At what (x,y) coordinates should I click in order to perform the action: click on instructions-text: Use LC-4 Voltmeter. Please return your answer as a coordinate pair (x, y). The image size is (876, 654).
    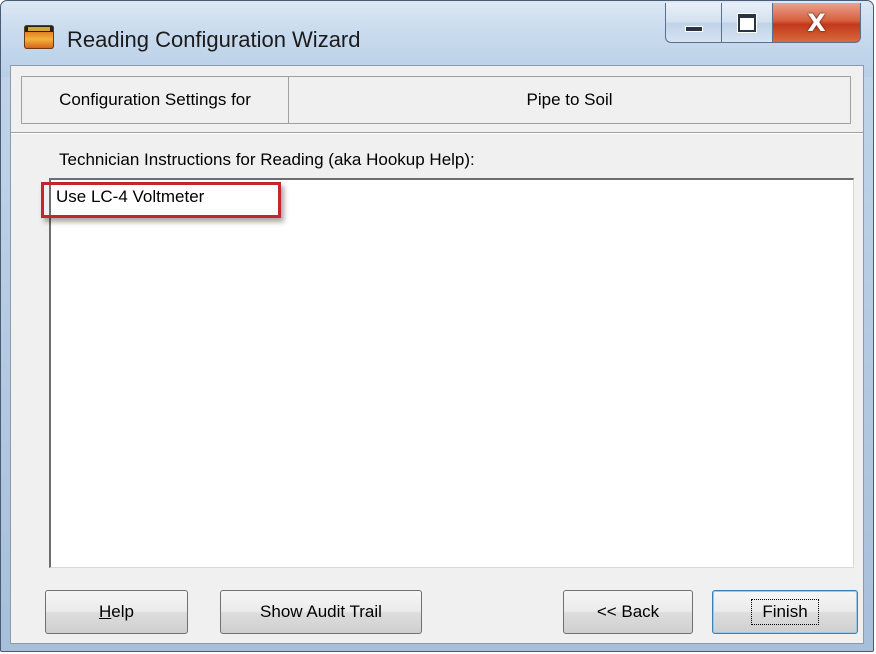
    Looking at the image, I should click on (130, 196).